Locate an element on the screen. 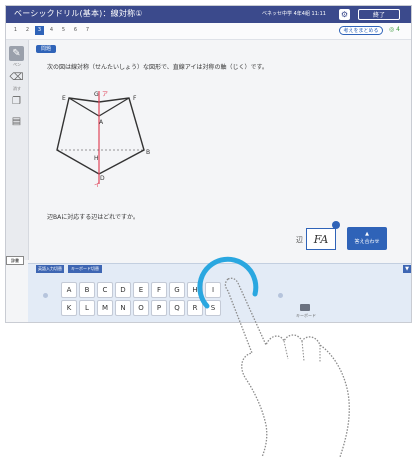 The width and height of the screenshot is (412, 457). key-n: N is located at coordinates (123, 308).